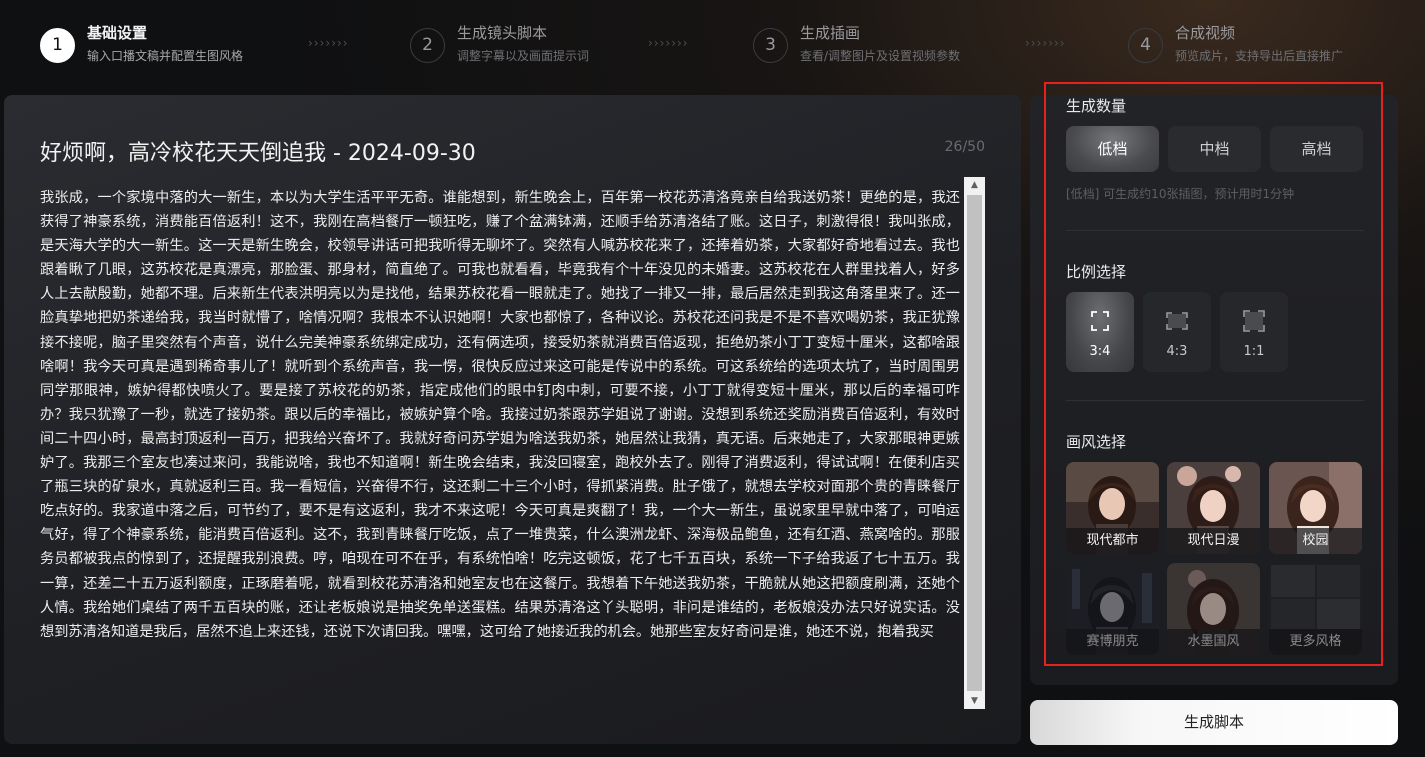  What do you see at coordinates (1254, 321) in the screenshot?
I see `ratio-square-icon` at bounding box center [1254, 321].